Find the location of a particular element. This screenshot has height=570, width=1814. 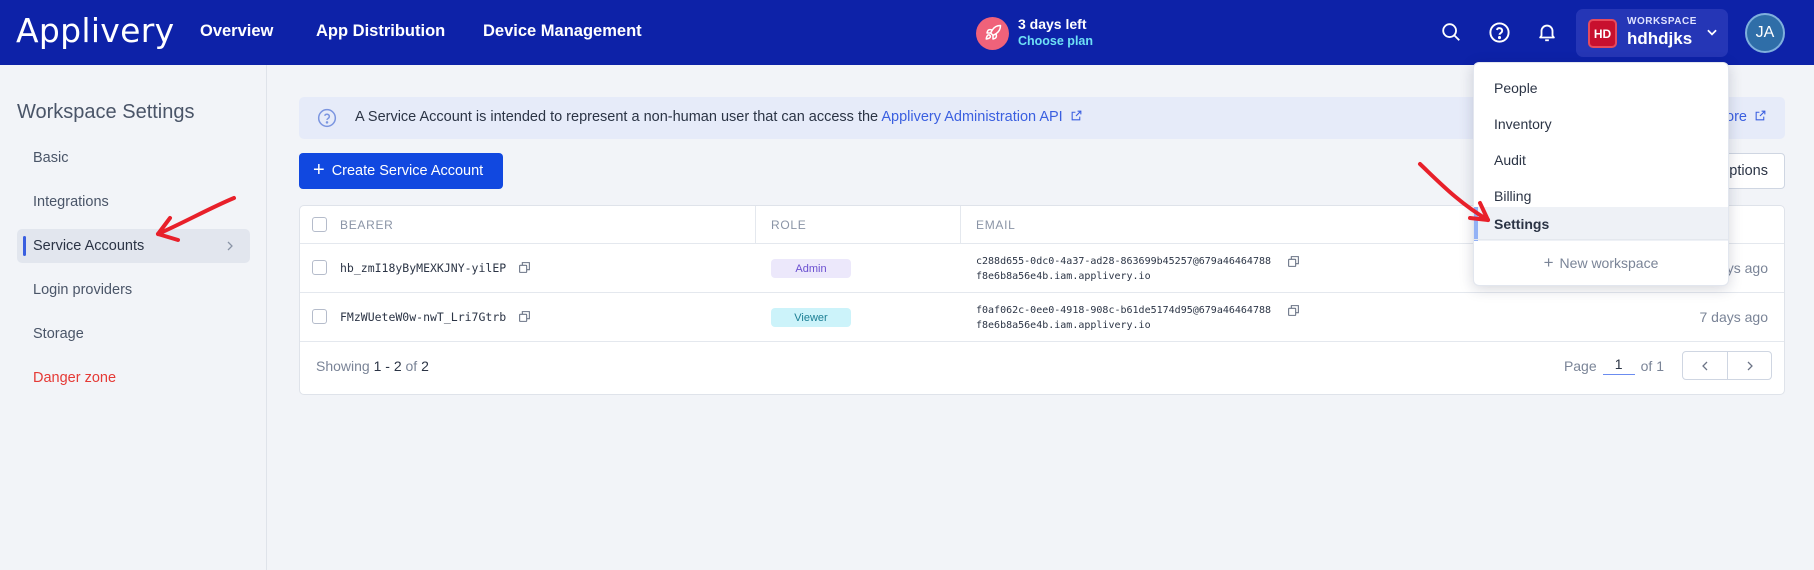

column-header-bearer: BEARER is located at coordinates (367, 225).